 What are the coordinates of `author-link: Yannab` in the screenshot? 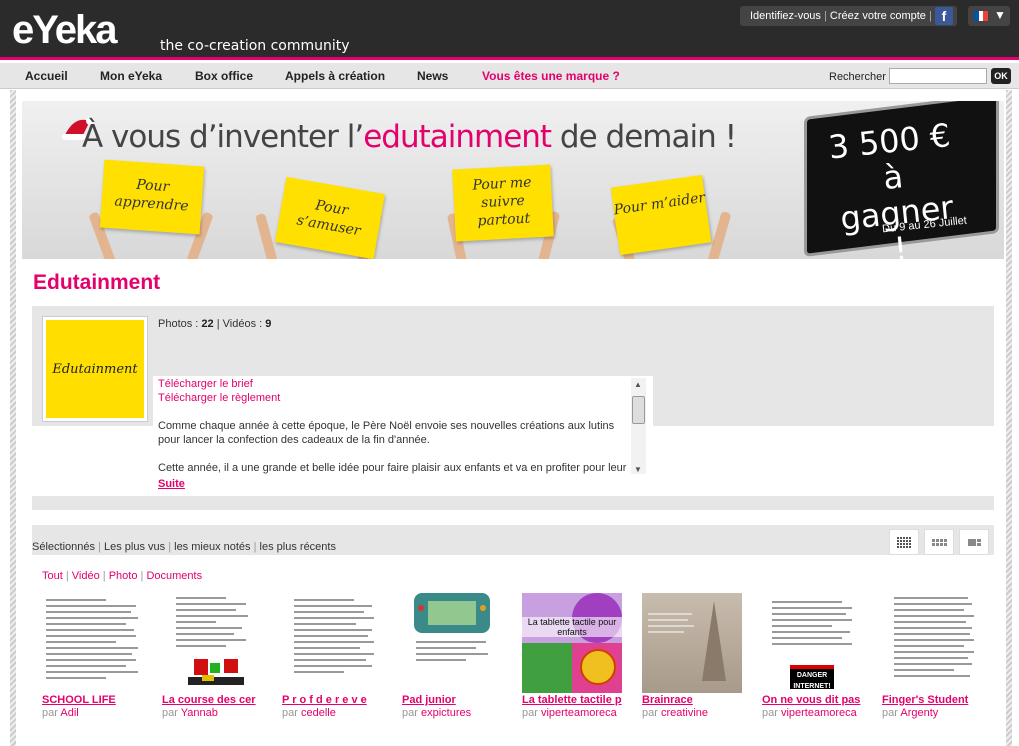 It's located at (199, 713).